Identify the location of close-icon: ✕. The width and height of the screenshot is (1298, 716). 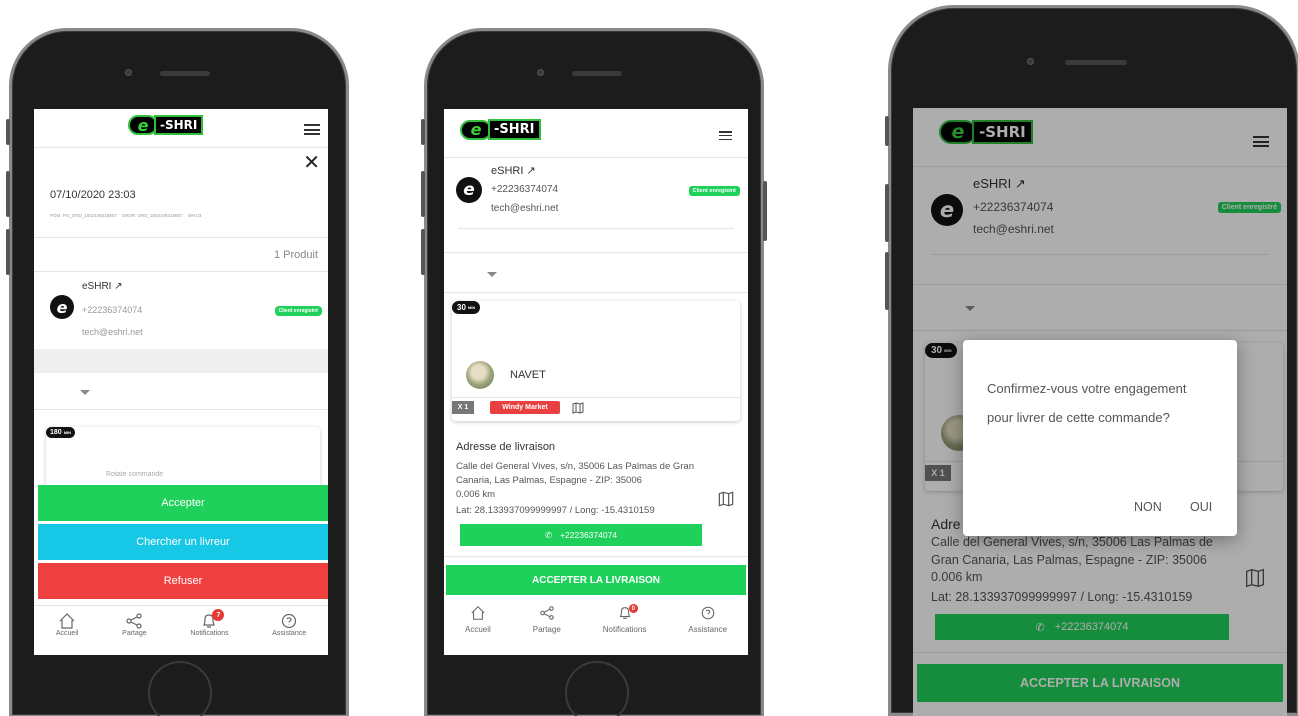
(311, 163).